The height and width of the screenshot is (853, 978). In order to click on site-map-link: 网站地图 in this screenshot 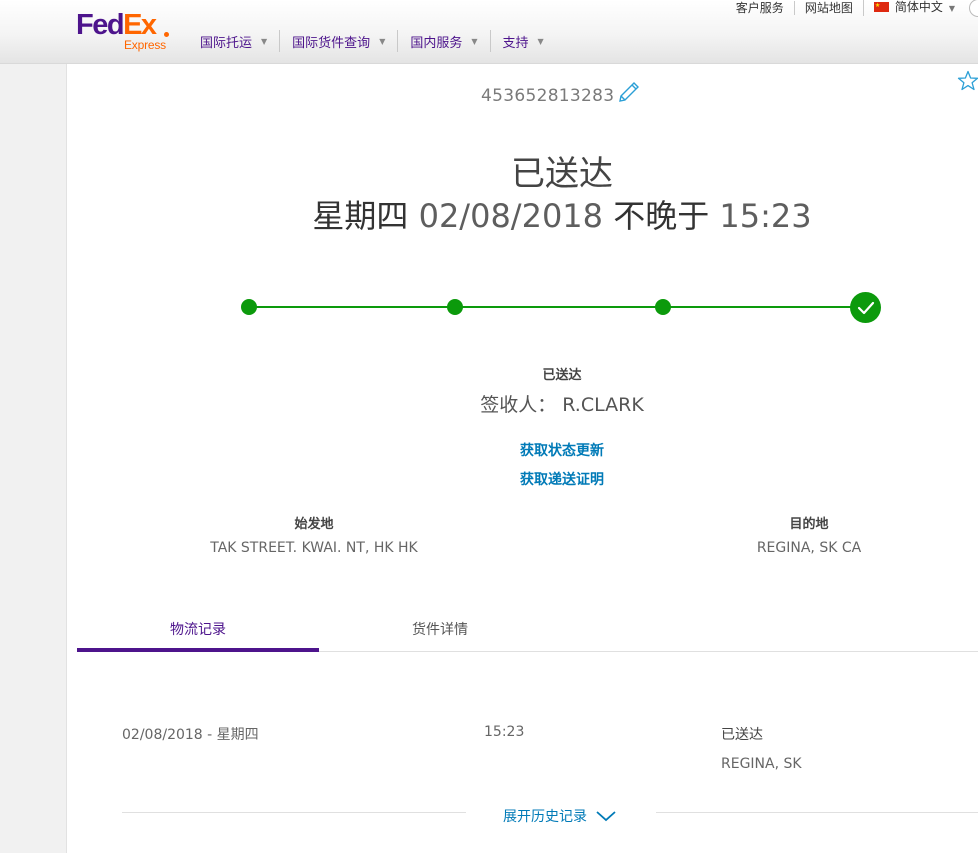, I will do `click(828, 8)`.